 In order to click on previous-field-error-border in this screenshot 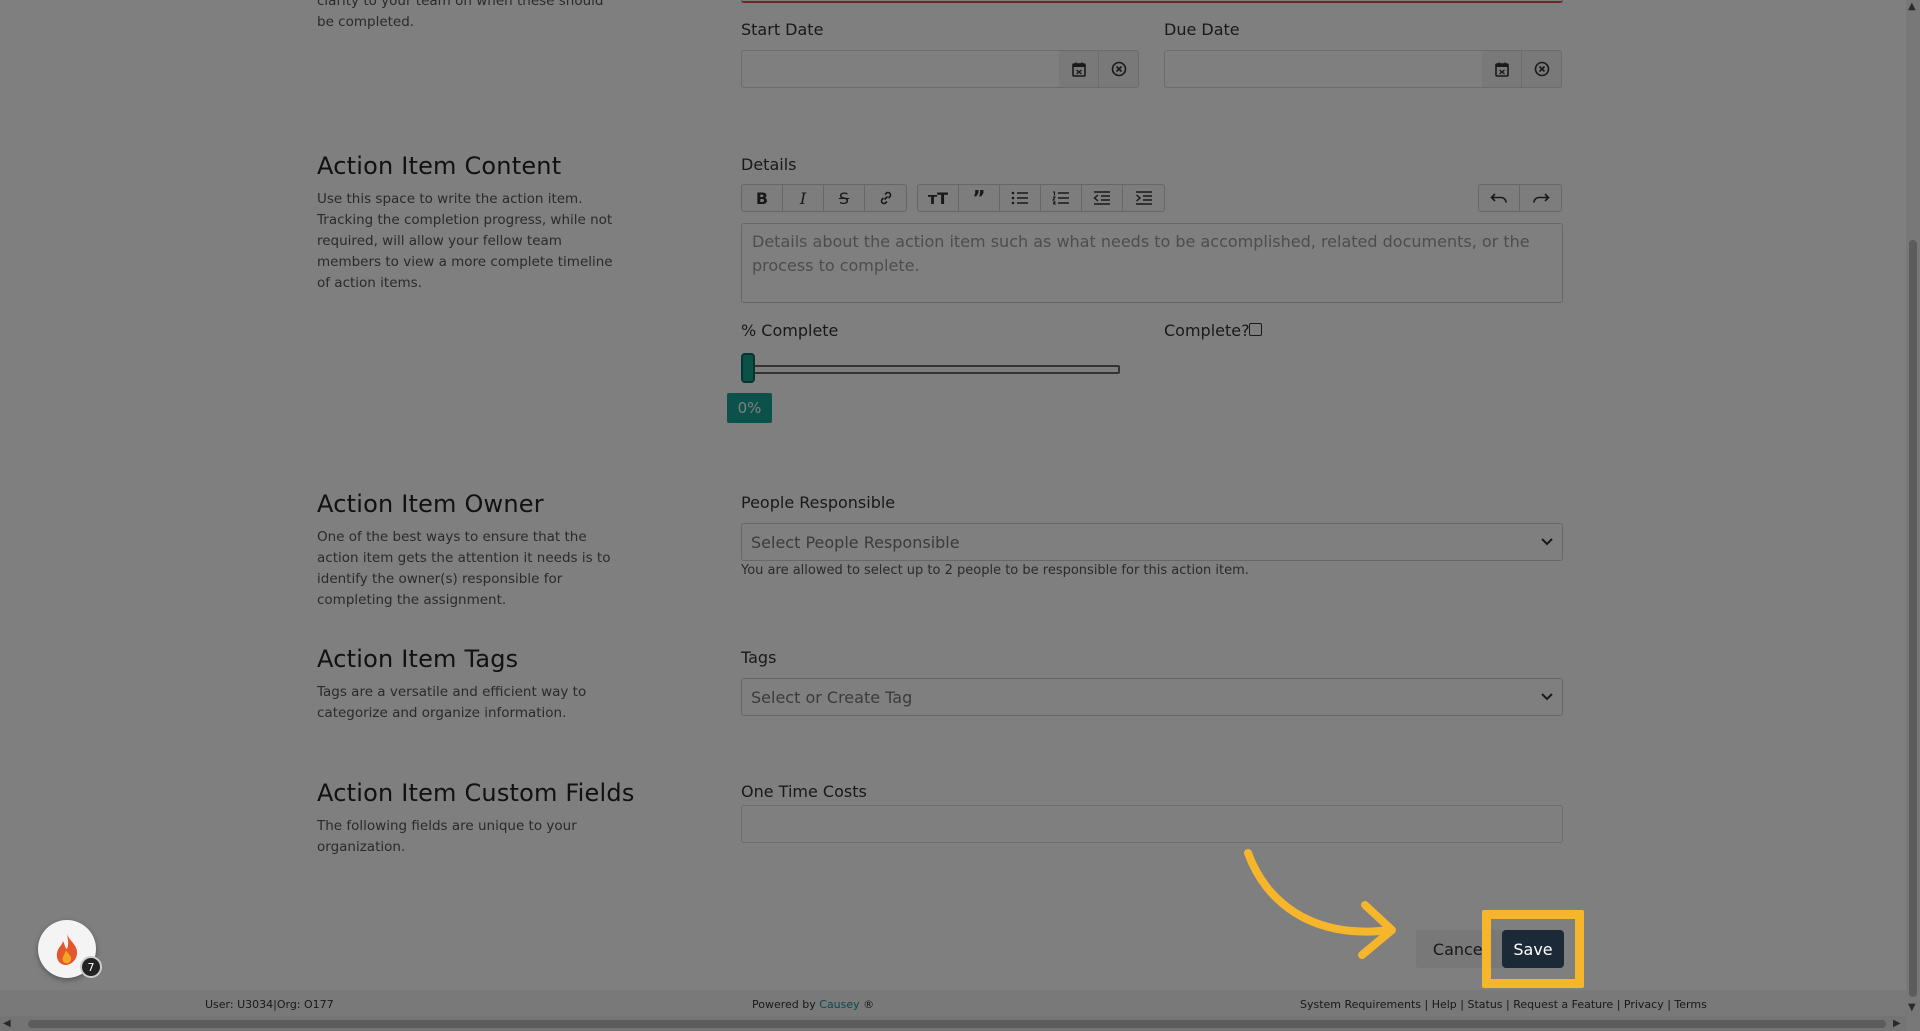, I will do `click(1152, 1)`.